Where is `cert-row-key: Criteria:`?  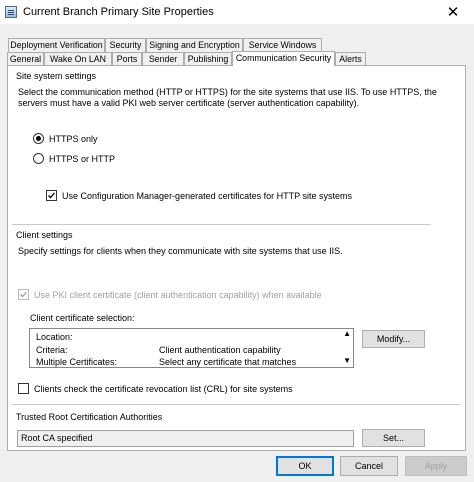 cert-row-key: Criteria: is located at coordinates (52, 350).